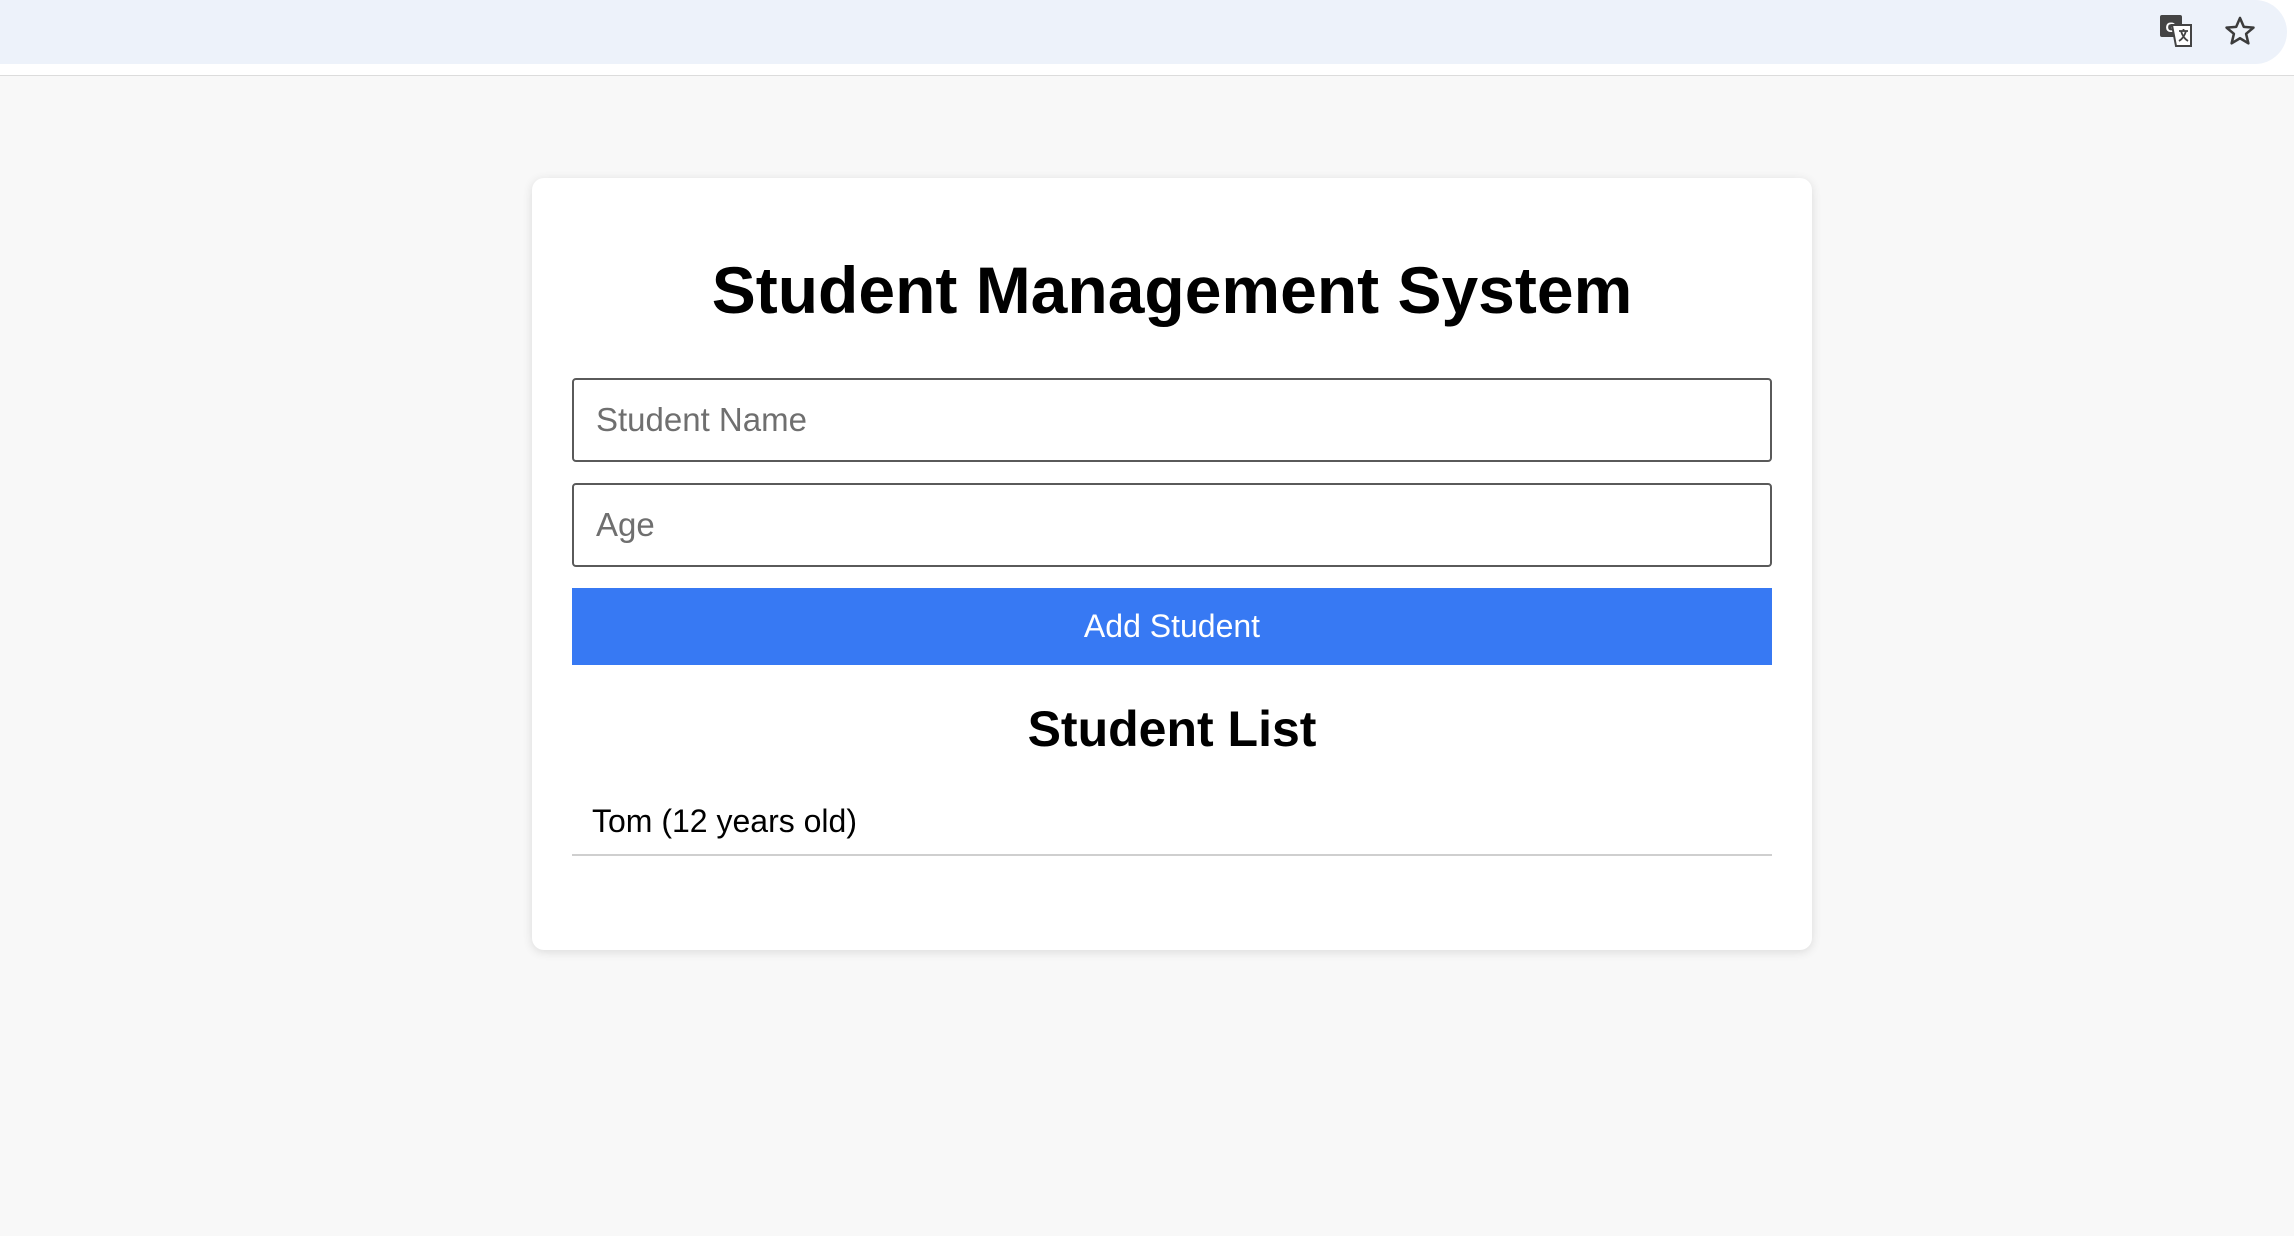 The image size is (2294, 1236). I want to click on page-title: Student Management System, so click(1172, 290).